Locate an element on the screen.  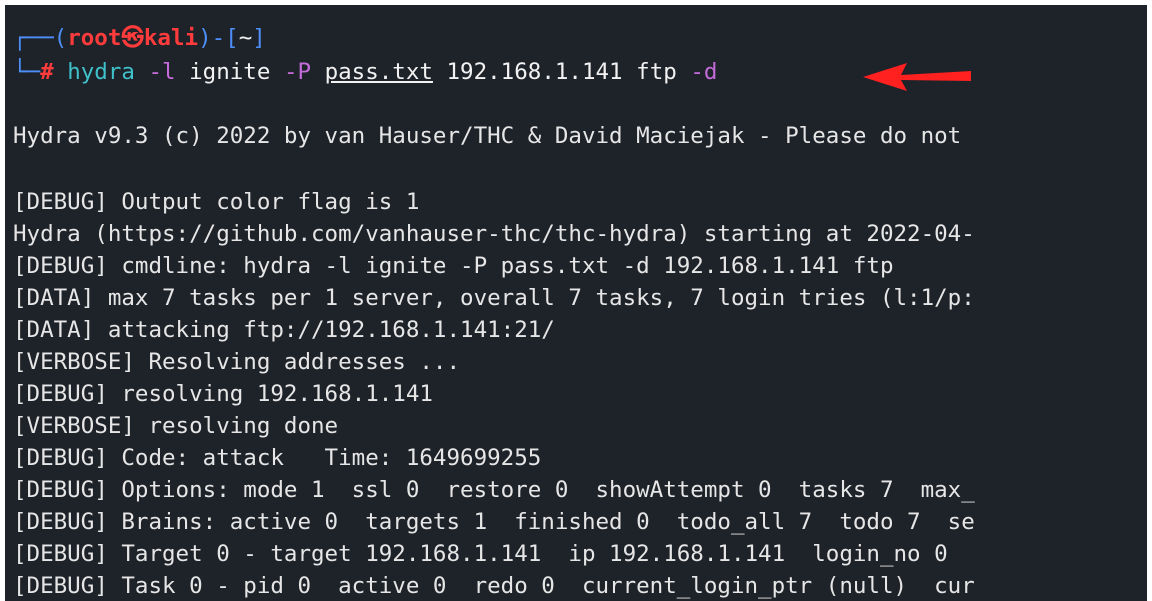
prompt-line-top: ┌──(root㉿kali)-[~] is located at coordinates (139, 38).